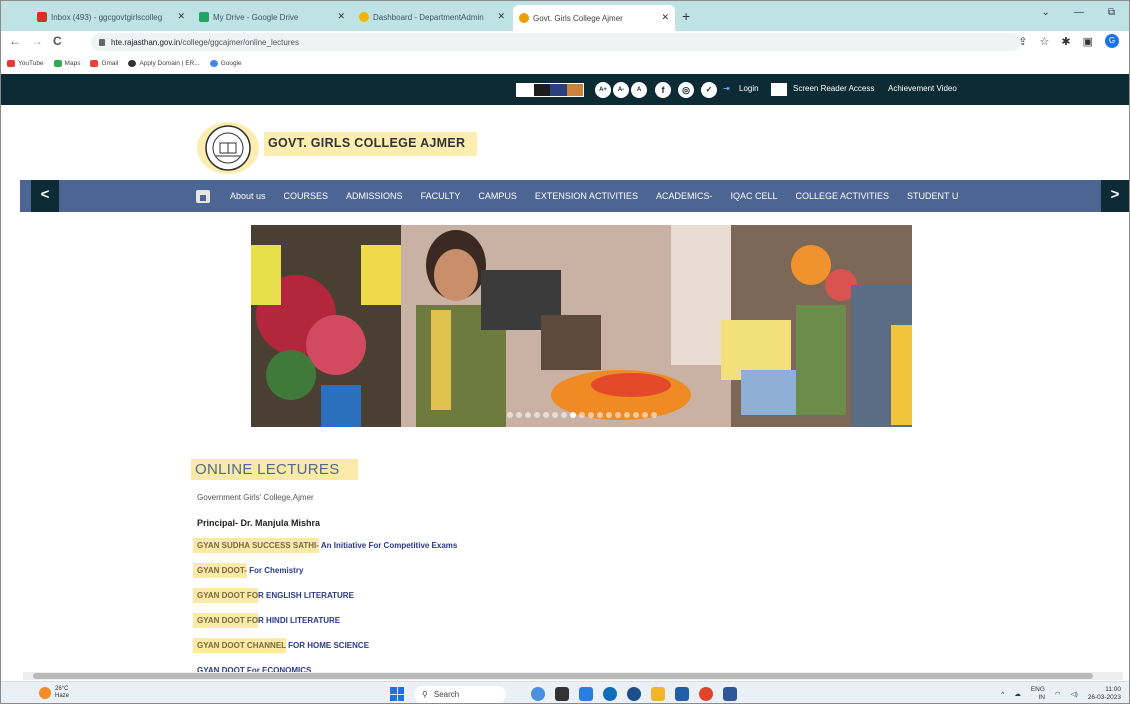  What do you see at coordinates (686, 90) in the screenshot?
I see `instagram-icon: ◎` at bounding box center [686, 90].